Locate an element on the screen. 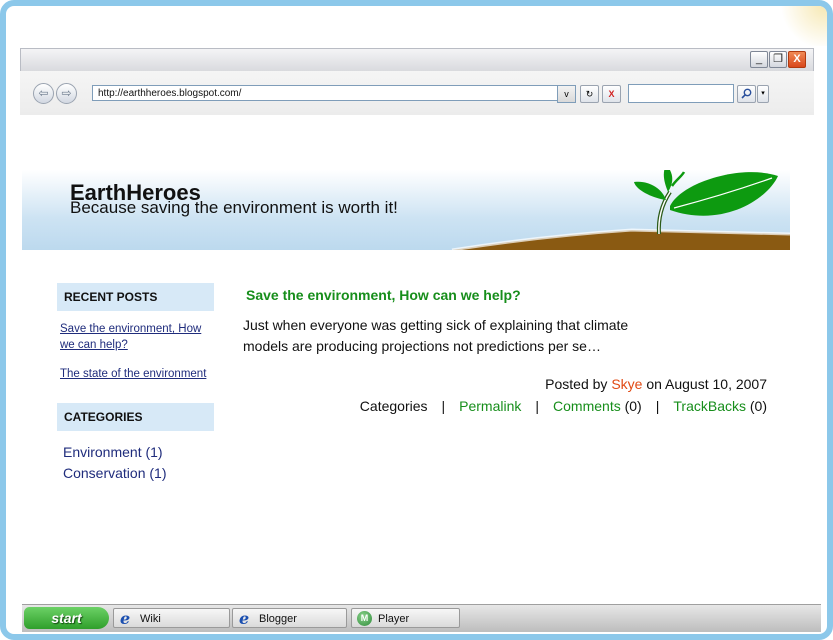 The image size is (833, 640). back-button: ⇦ is located at coordinates (43, 93).